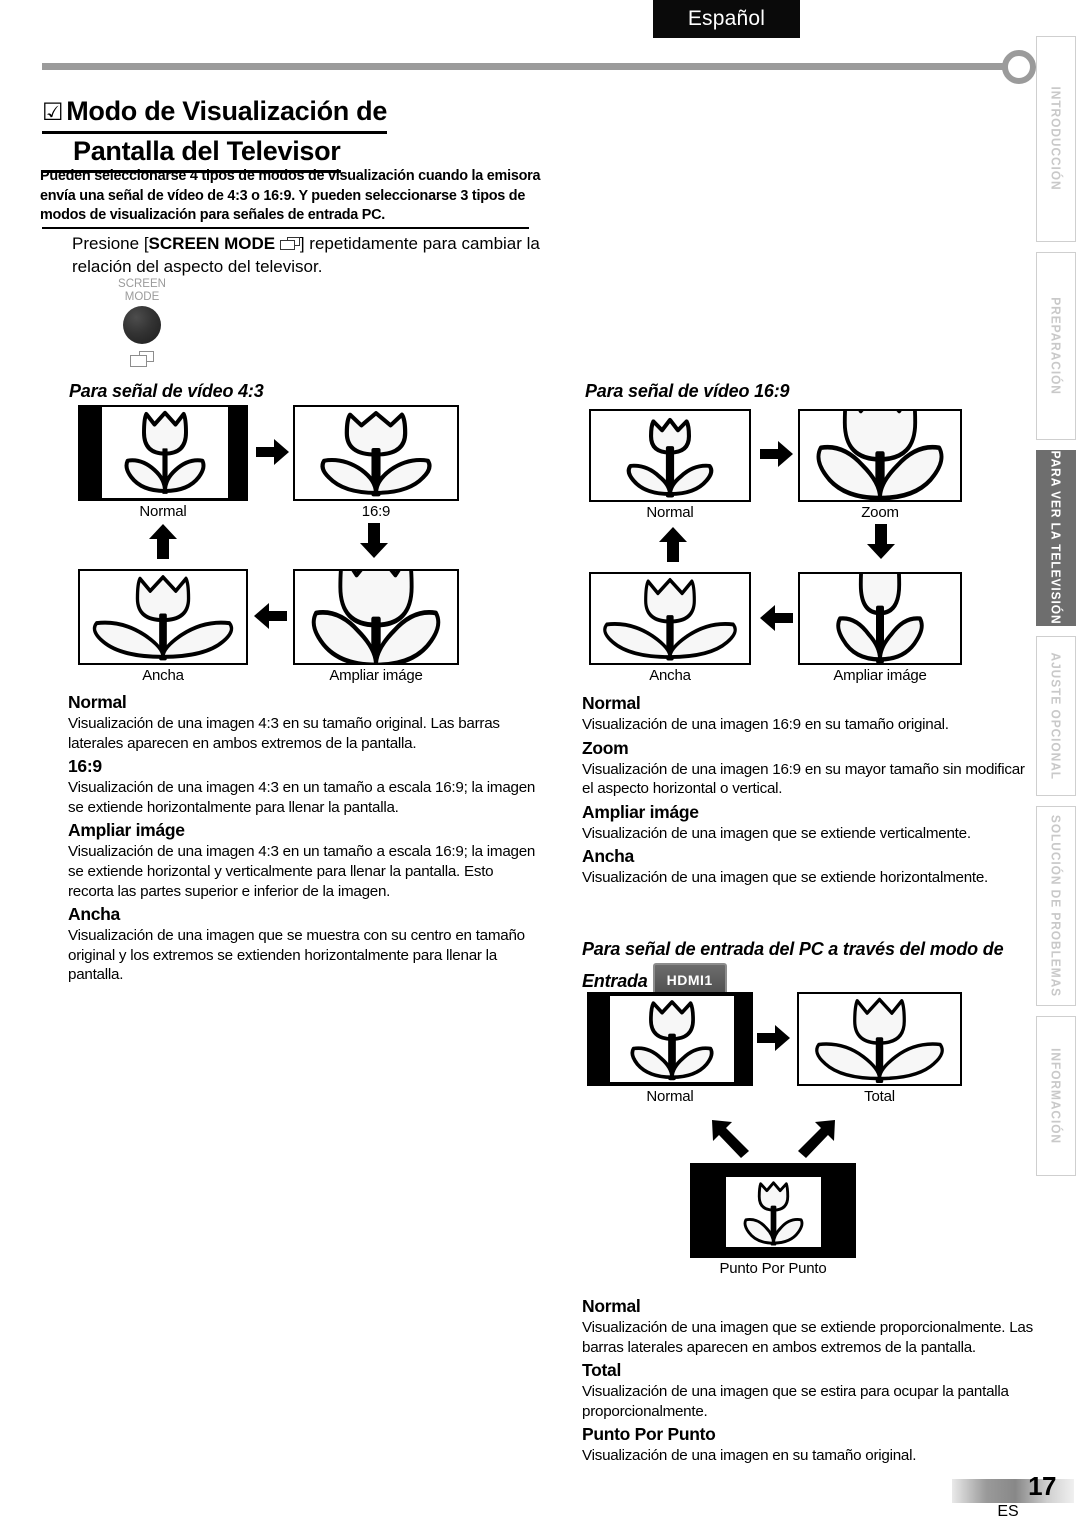  I want to click on diagram-43-normal-box, so click(163, 453).